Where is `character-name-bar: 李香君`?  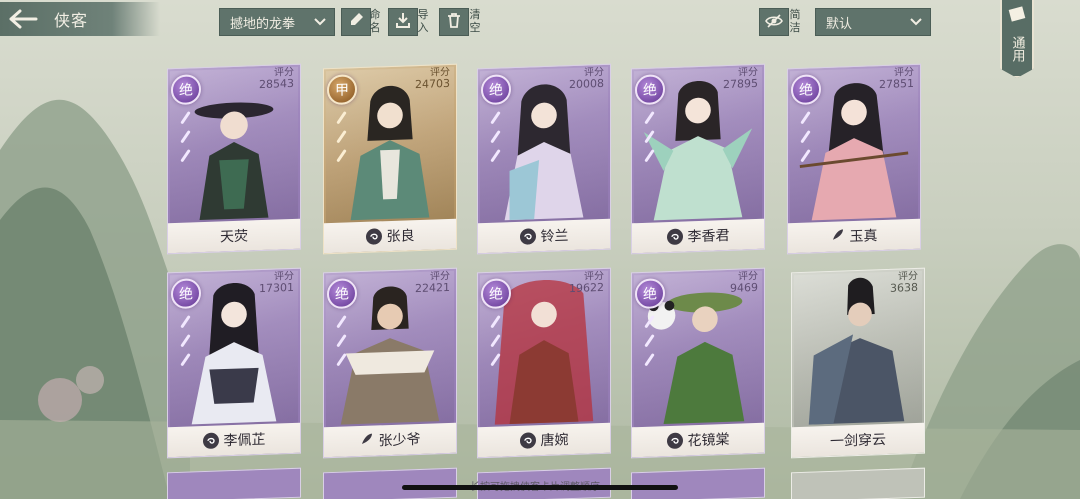 character-name-bar: 李香君 is located at coordinates (698, 236).